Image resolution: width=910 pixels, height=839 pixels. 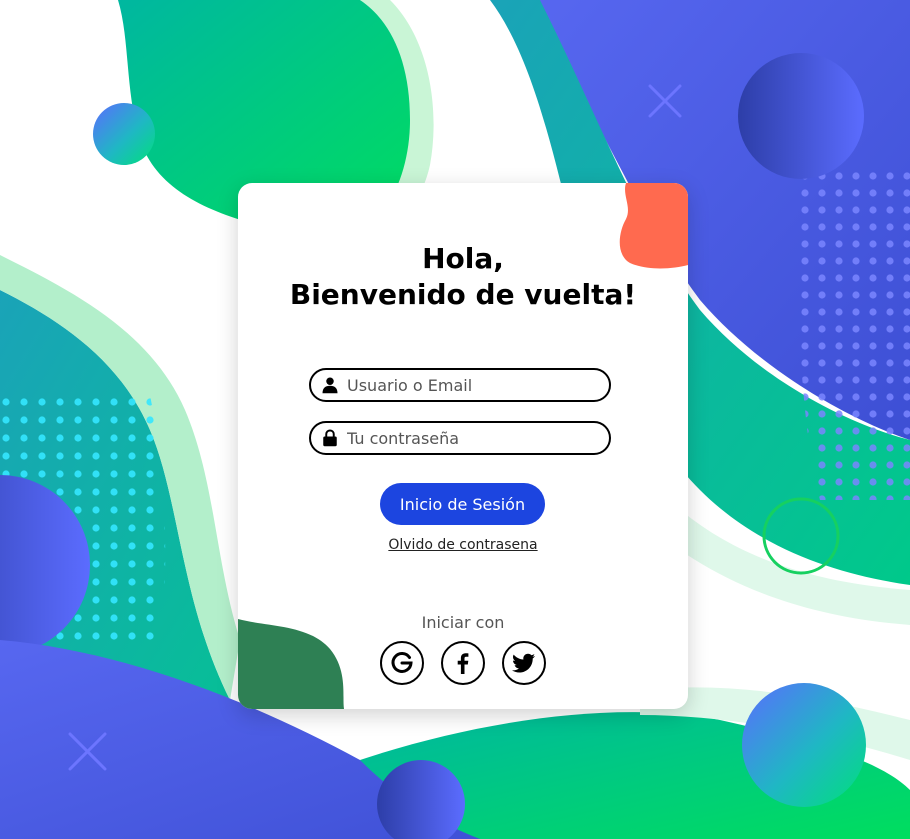 I want to click on social-login-buttons, so click(x=463, y=665).